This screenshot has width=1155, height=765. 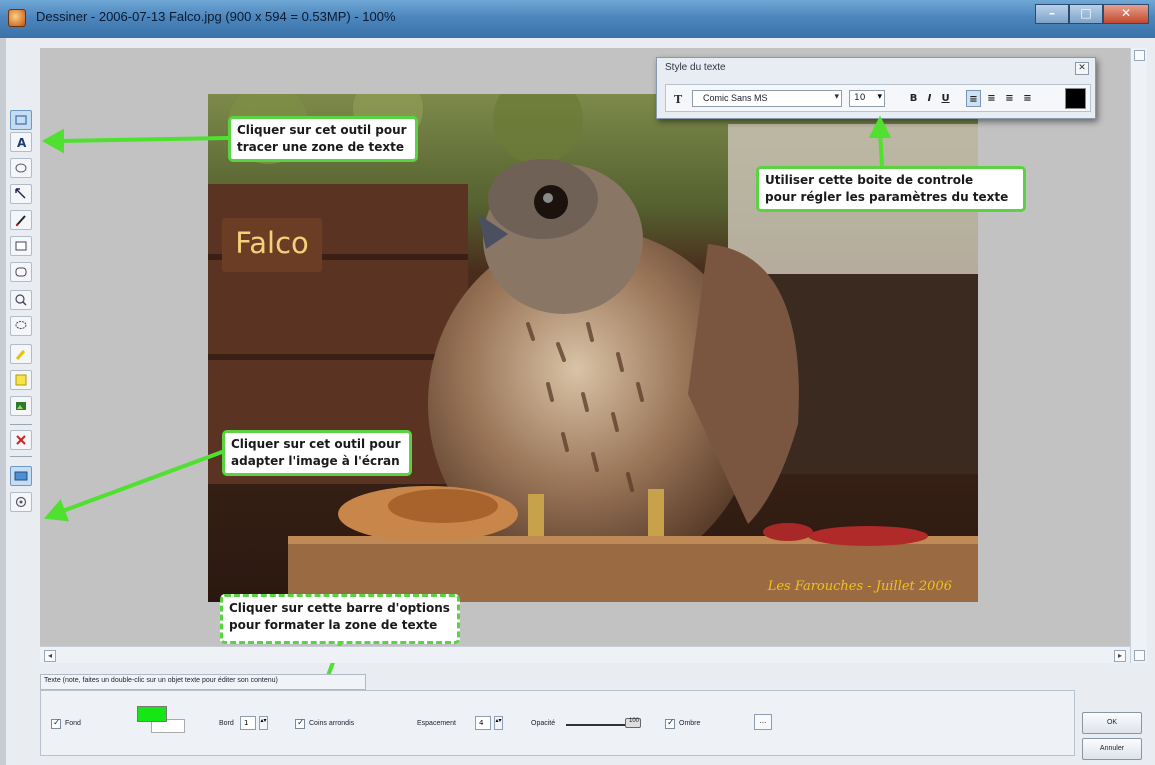 I want to click on zoom-tool-button, so click(x=21, y=300).